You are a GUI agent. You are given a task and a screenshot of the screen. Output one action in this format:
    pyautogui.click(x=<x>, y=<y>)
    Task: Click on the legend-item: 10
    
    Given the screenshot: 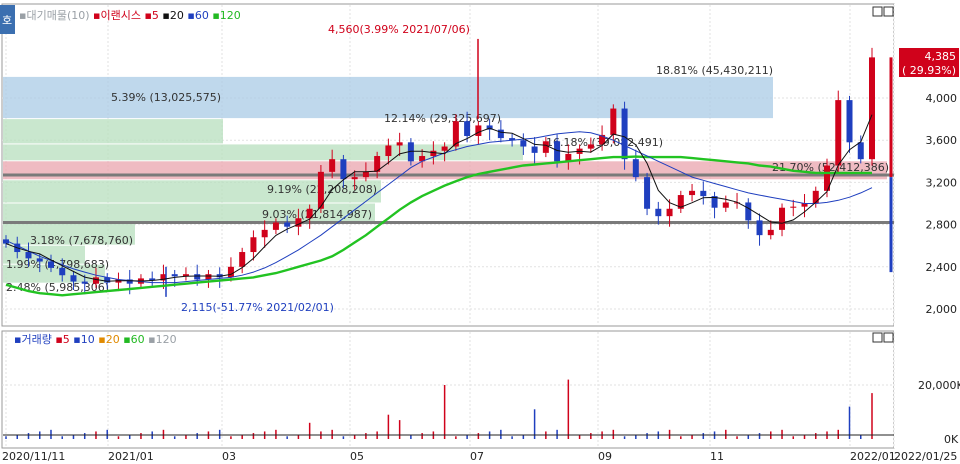 What is the action you would take?
    pyautogui.click(x=88, y=339)
    